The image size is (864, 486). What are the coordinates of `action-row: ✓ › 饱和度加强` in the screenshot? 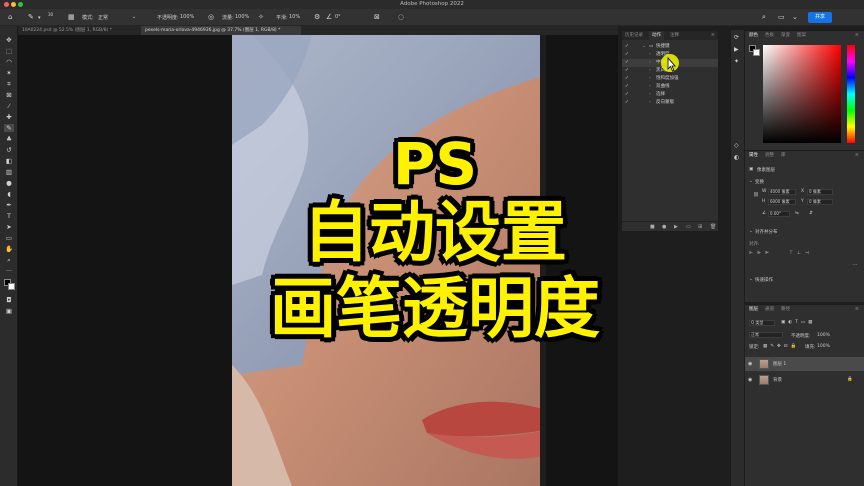 It's located at (670, 79).